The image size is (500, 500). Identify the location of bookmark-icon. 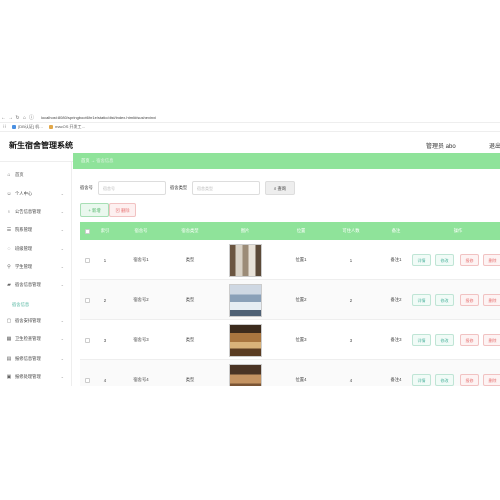
(51, 127).